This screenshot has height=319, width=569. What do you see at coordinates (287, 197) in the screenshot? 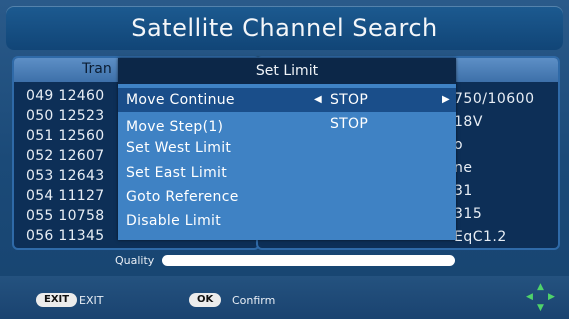
I see `menu-item-goto-reference: Goto Reference` at bounding box center [287, 197].